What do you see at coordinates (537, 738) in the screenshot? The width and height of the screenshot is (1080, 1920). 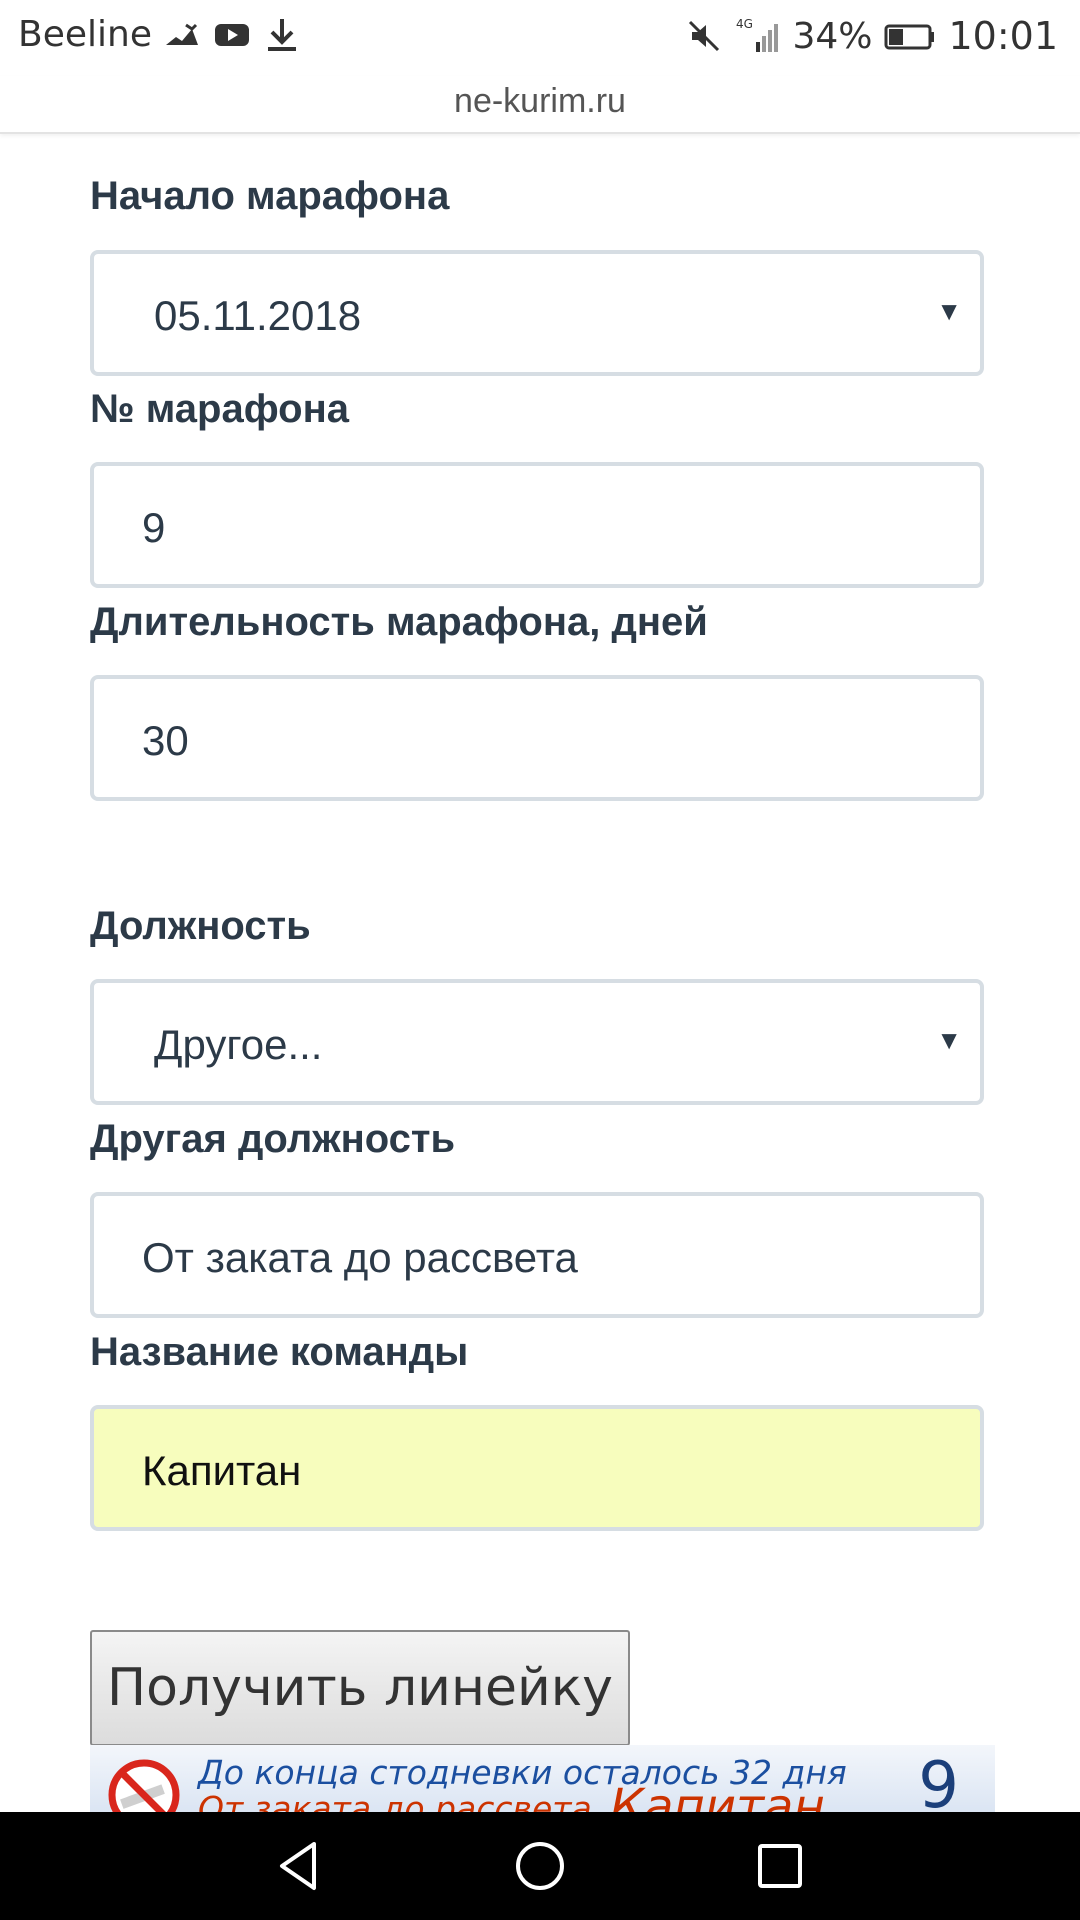 I see `duration-input: 30` at bounding box center [537, 738].